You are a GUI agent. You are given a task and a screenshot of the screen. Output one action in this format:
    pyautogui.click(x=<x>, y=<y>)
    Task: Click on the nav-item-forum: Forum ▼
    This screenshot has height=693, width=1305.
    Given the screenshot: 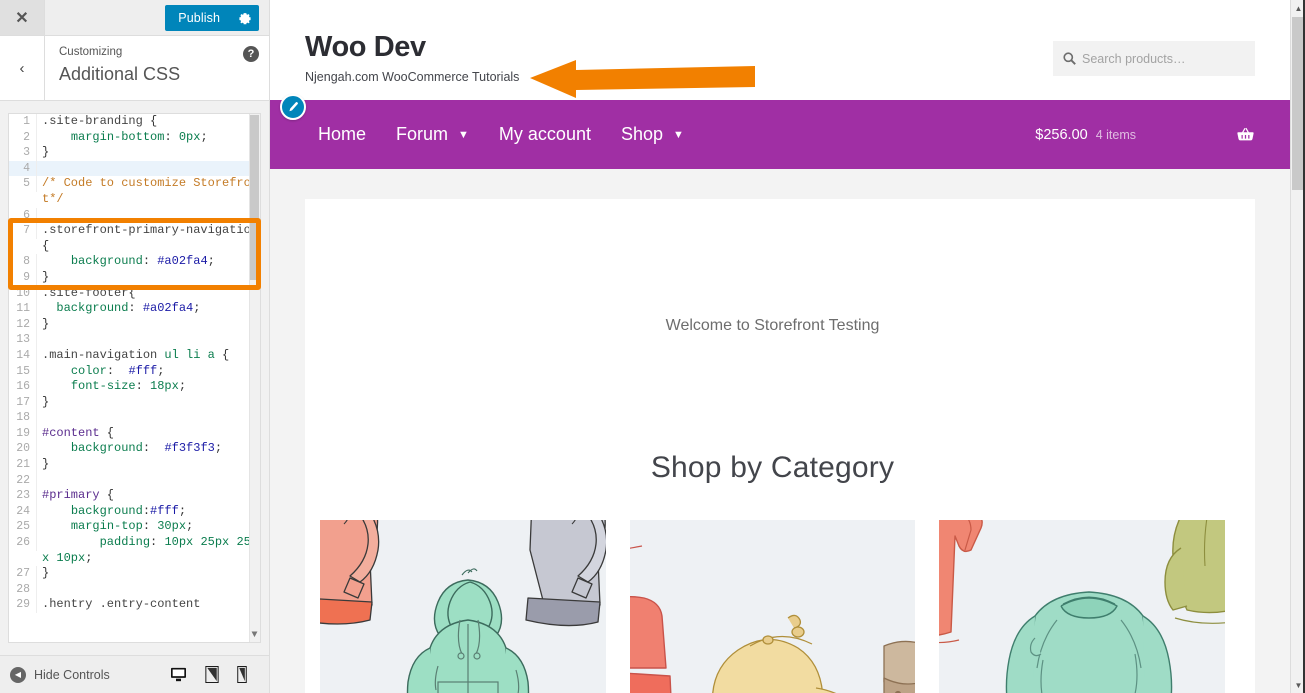 What is the action you would take?
    pyautogui.click(x=447, y=134)
    